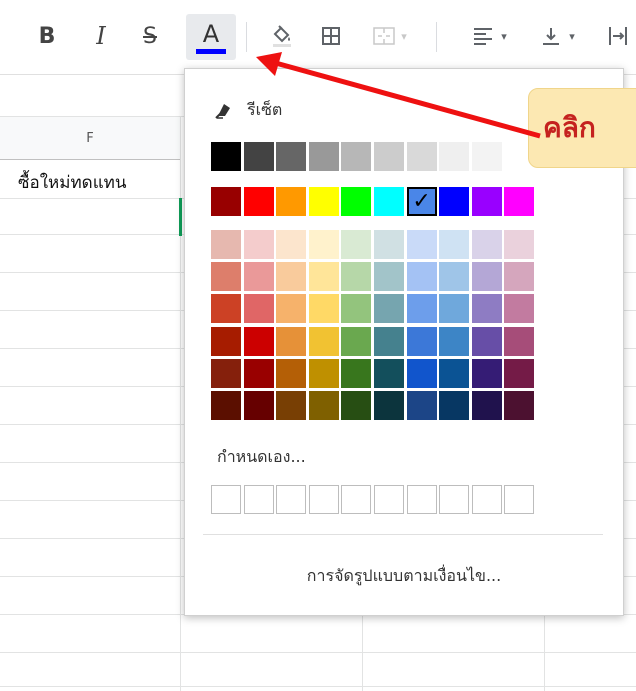  Describe the element at coordinates (331, 36) in the screenshot. I see `borders-button` at that location.